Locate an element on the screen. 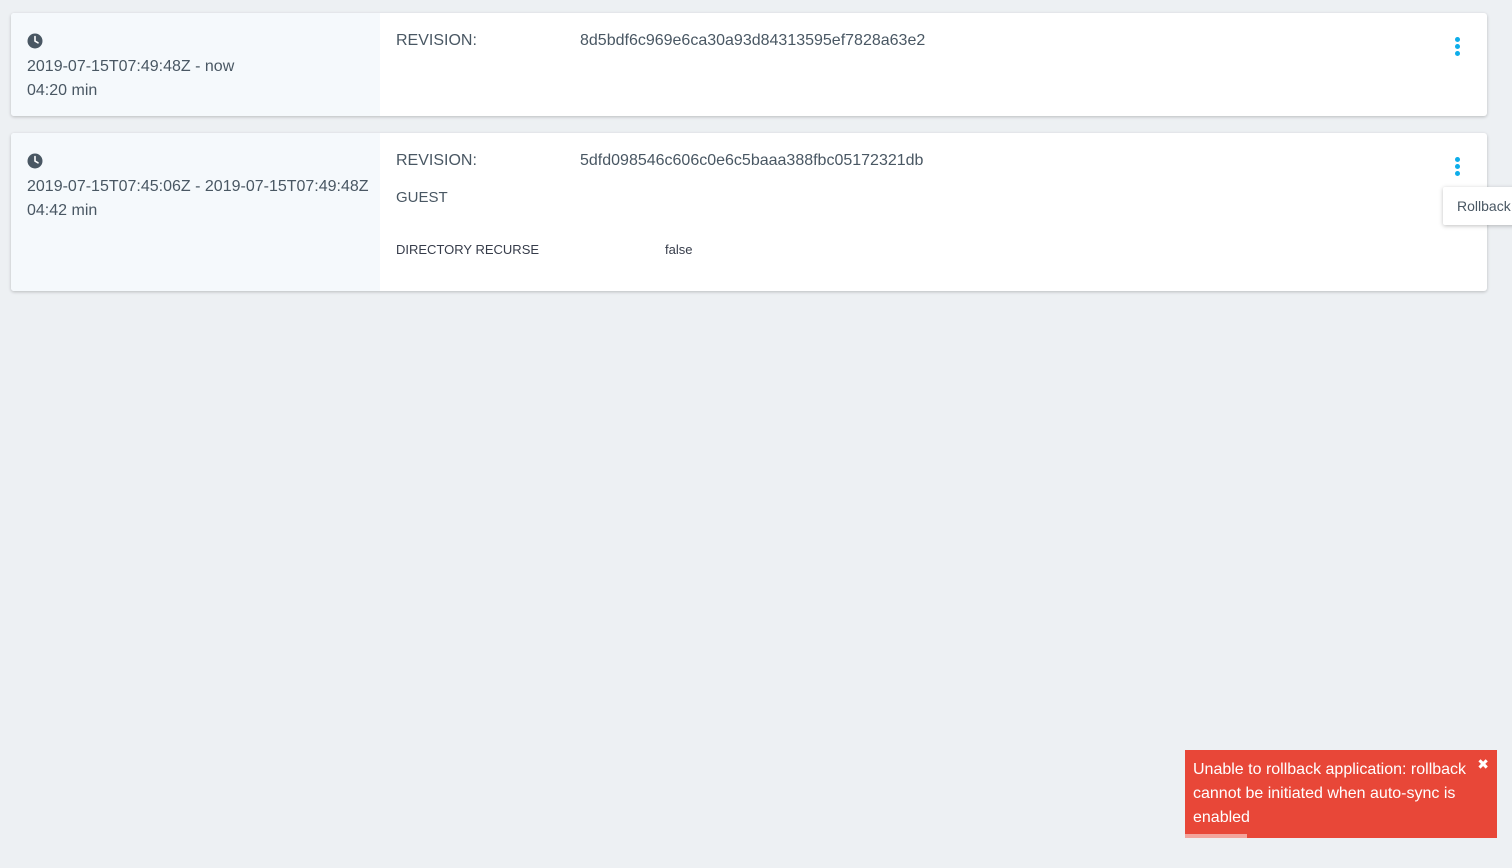 This screenshot has height=868, width=1512. revision-hash: 5dfd098546c606c0e6c5baaa388fbc05172321db is located at coordinates (752, 160).